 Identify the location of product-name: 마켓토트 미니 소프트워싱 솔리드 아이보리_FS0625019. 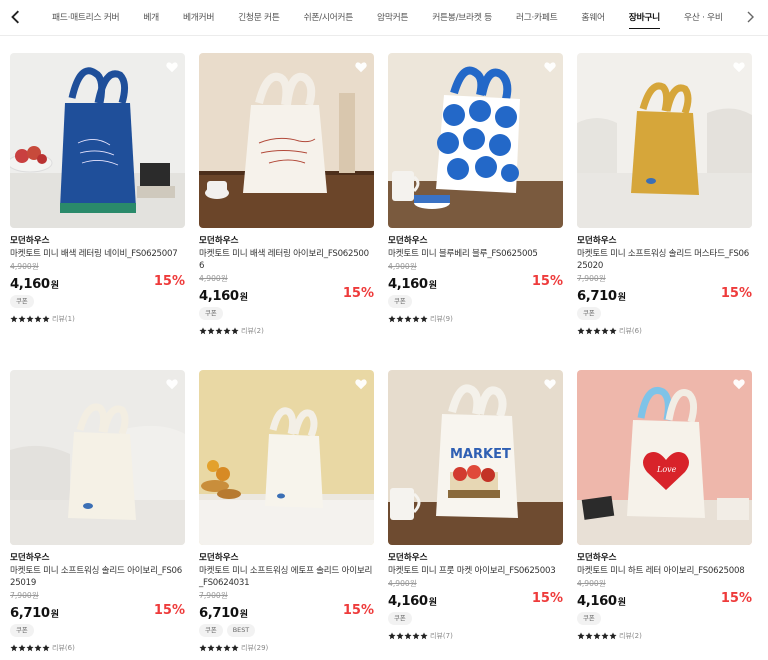
(97, 577).